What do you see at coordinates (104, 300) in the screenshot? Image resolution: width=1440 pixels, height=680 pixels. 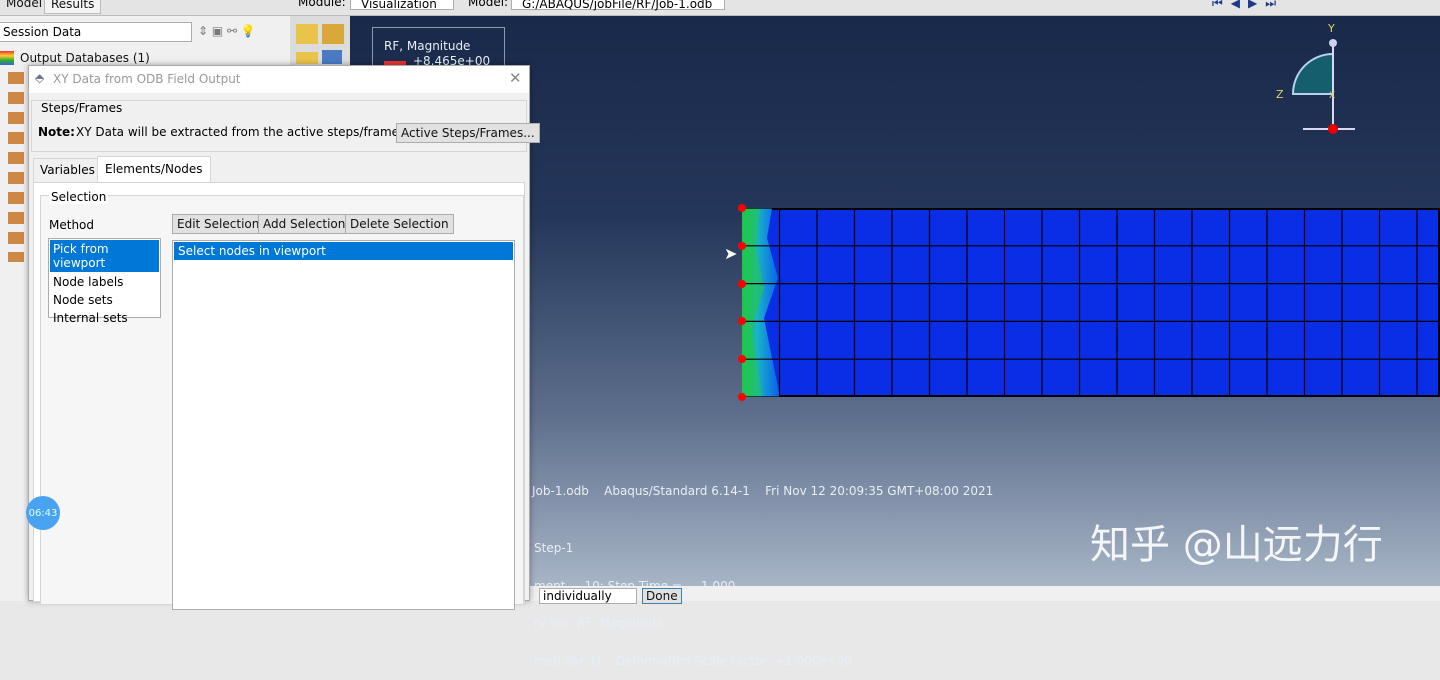 I see `method-node-sets: Node sets` at bounding box center [104, 300].